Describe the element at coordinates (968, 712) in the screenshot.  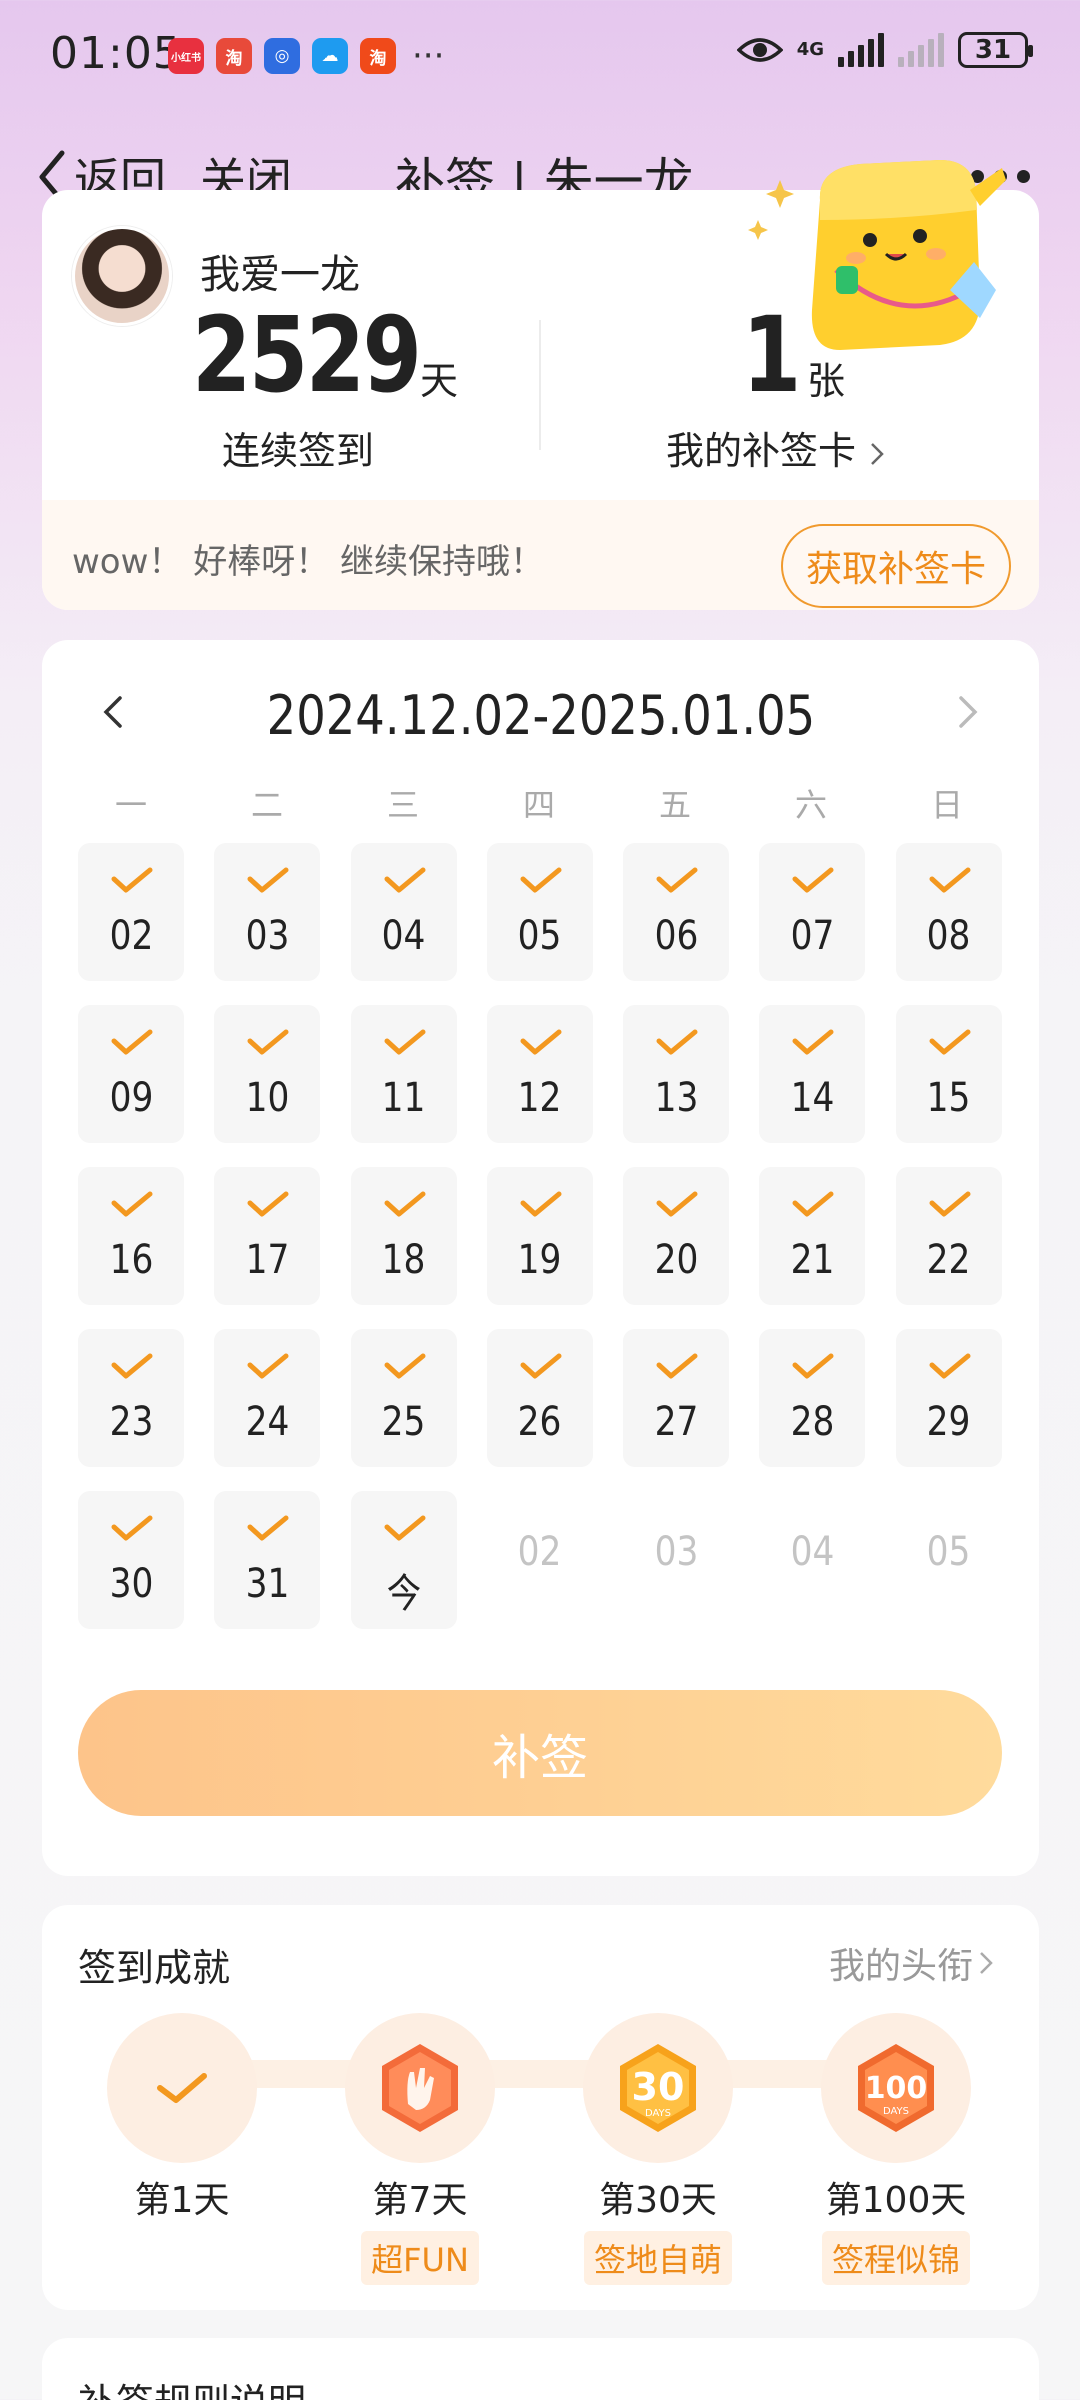
I see `next-period-icon` at that location.